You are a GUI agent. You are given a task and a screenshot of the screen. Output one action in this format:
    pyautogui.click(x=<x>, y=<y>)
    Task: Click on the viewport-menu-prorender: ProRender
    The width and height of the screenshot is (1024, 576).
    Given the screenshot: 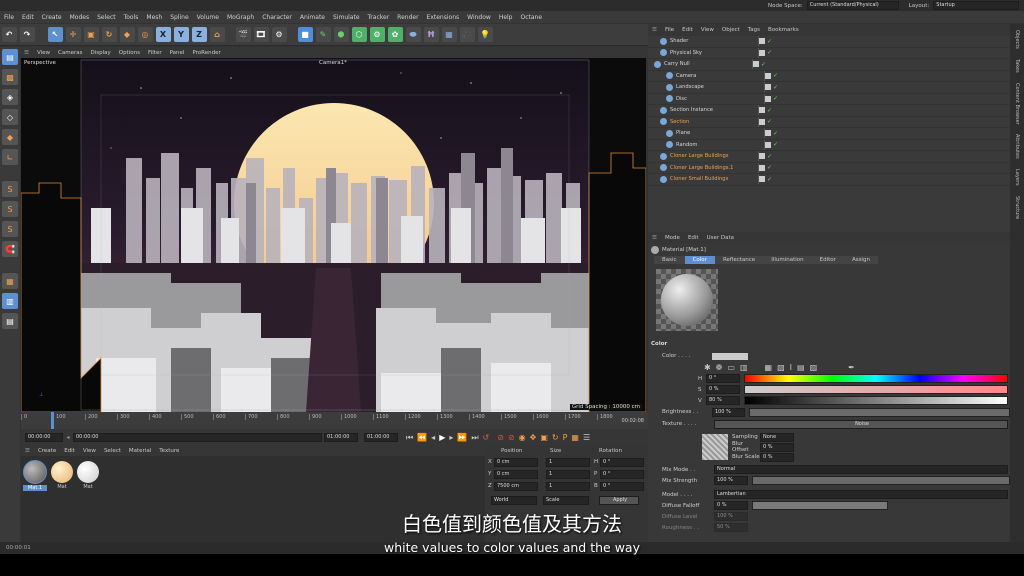 What is the action you would take?
    pyautogui.click(x=206, y=53)
    